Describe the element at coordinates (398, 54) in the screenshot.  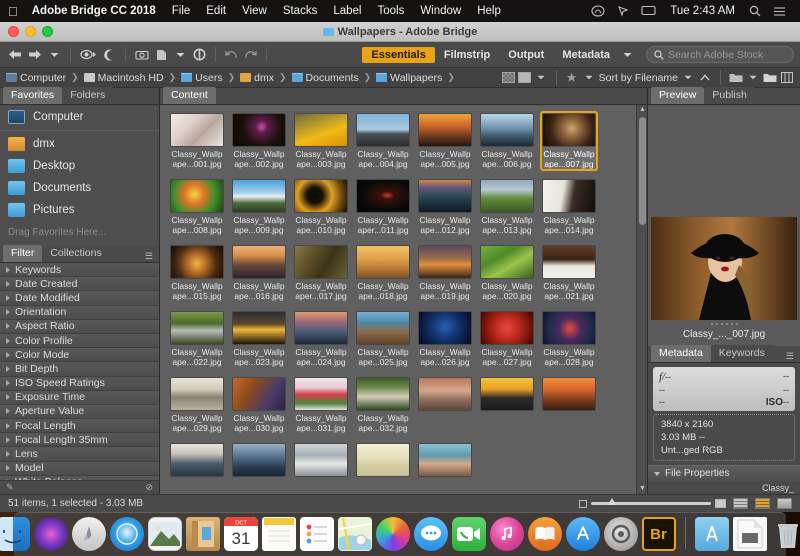
I see `workspace-essentials: Essentials` at that location.